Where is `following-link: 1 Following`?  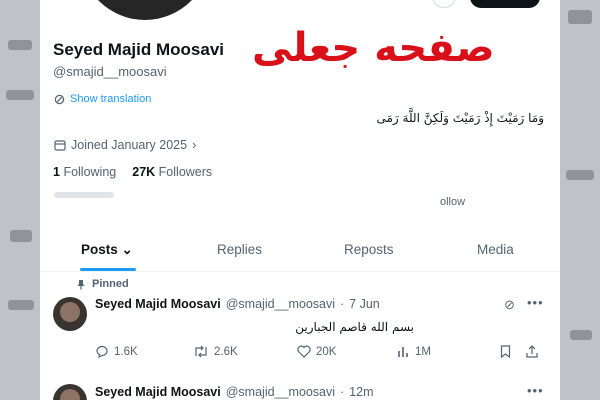
following-link: 1 Following is located at coordinates (84, 172).